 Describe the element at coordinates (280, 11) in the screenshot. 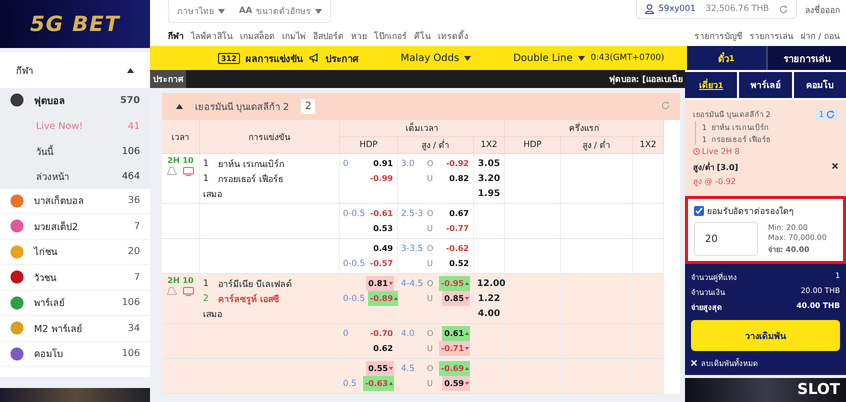

I see `font-size-select: AA ขนาดตัวอักษร` at that location.